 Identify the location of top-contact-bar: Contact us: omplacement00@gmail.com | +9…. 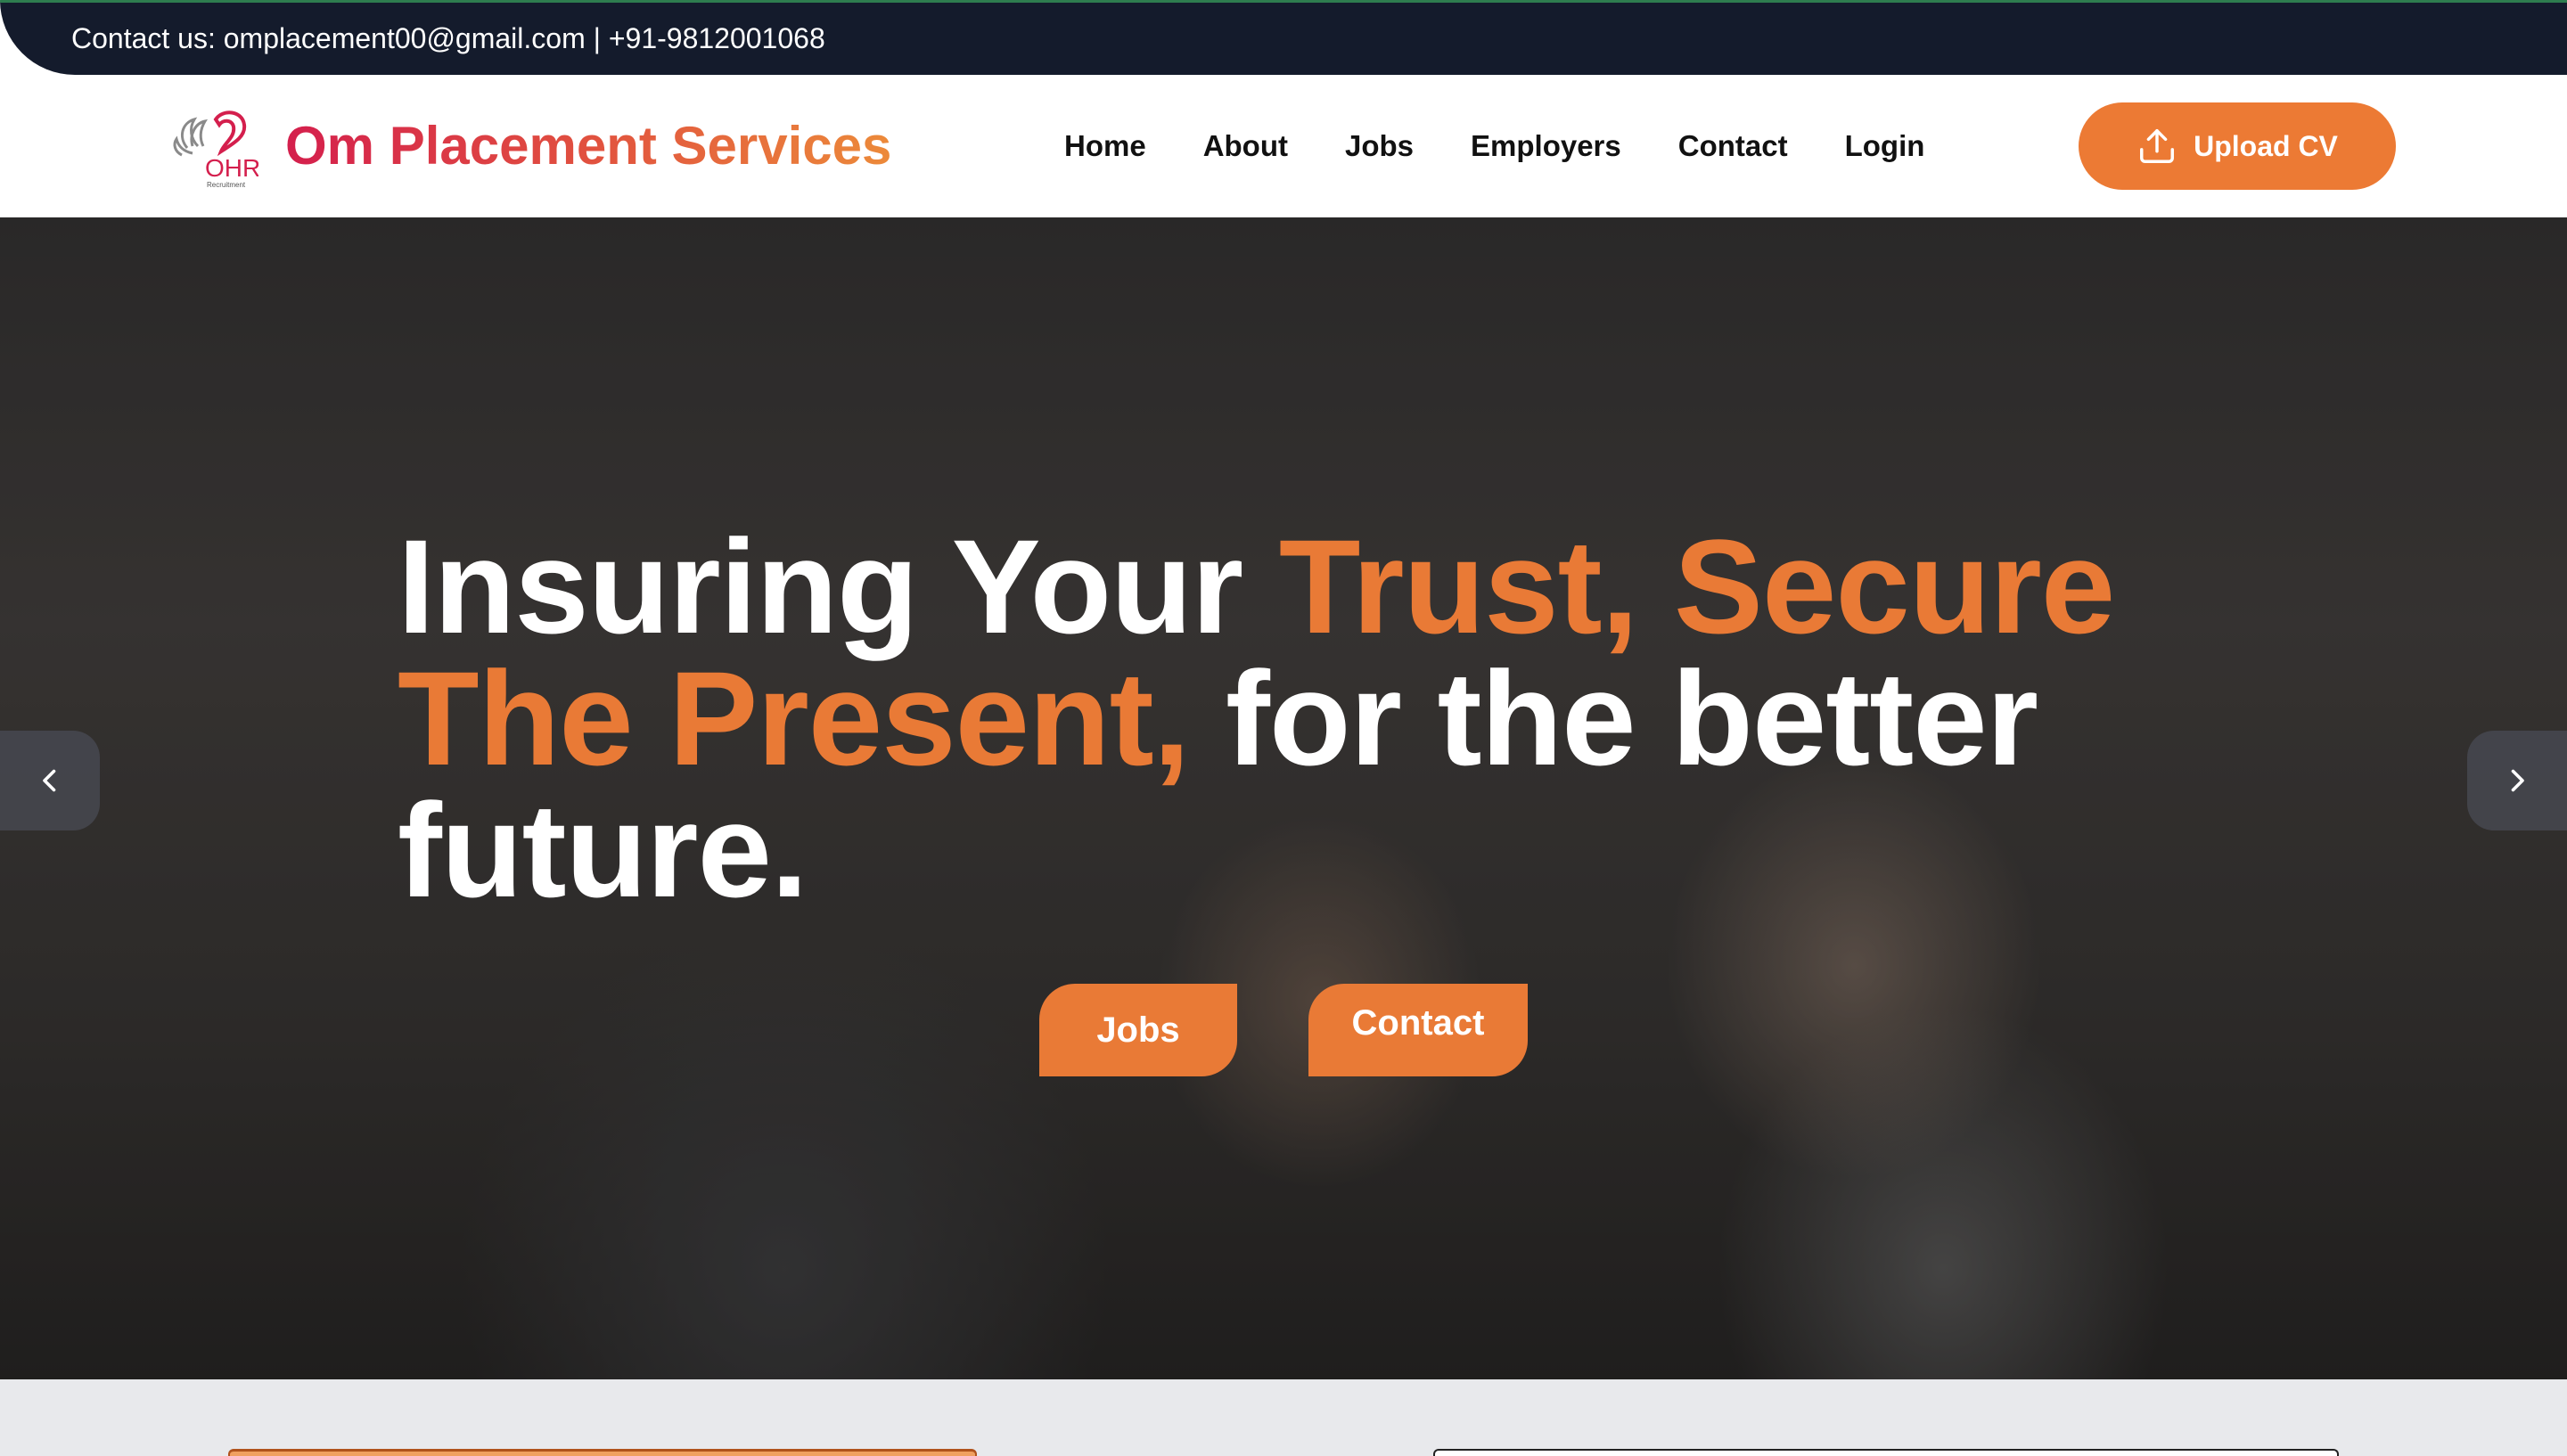
(1283, 37).